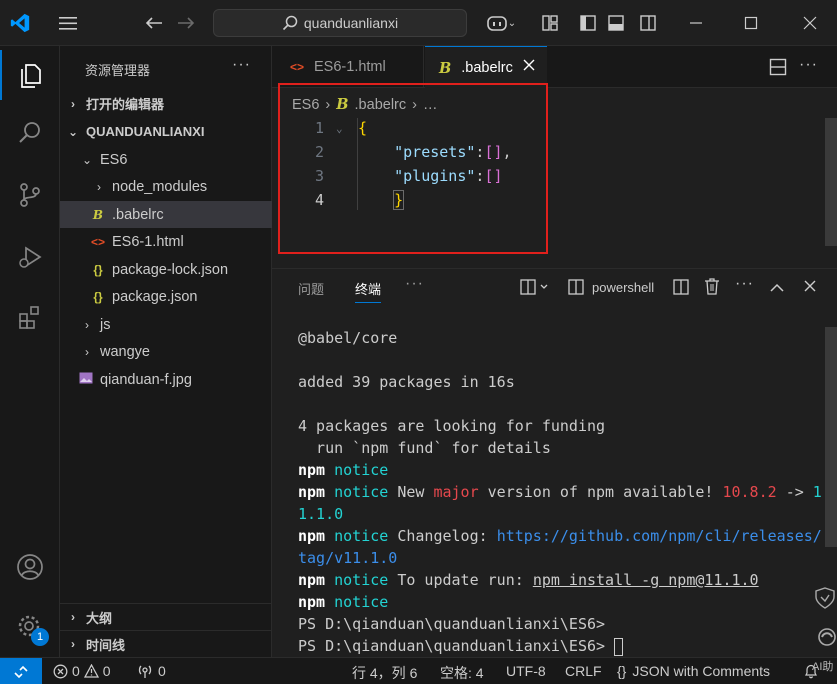 The height and width of the screenshot is (684, 837). Describe the element at coordinates (340, 23) in the screenshot. I see `command-center-search: quanduanlianxi` at that location.